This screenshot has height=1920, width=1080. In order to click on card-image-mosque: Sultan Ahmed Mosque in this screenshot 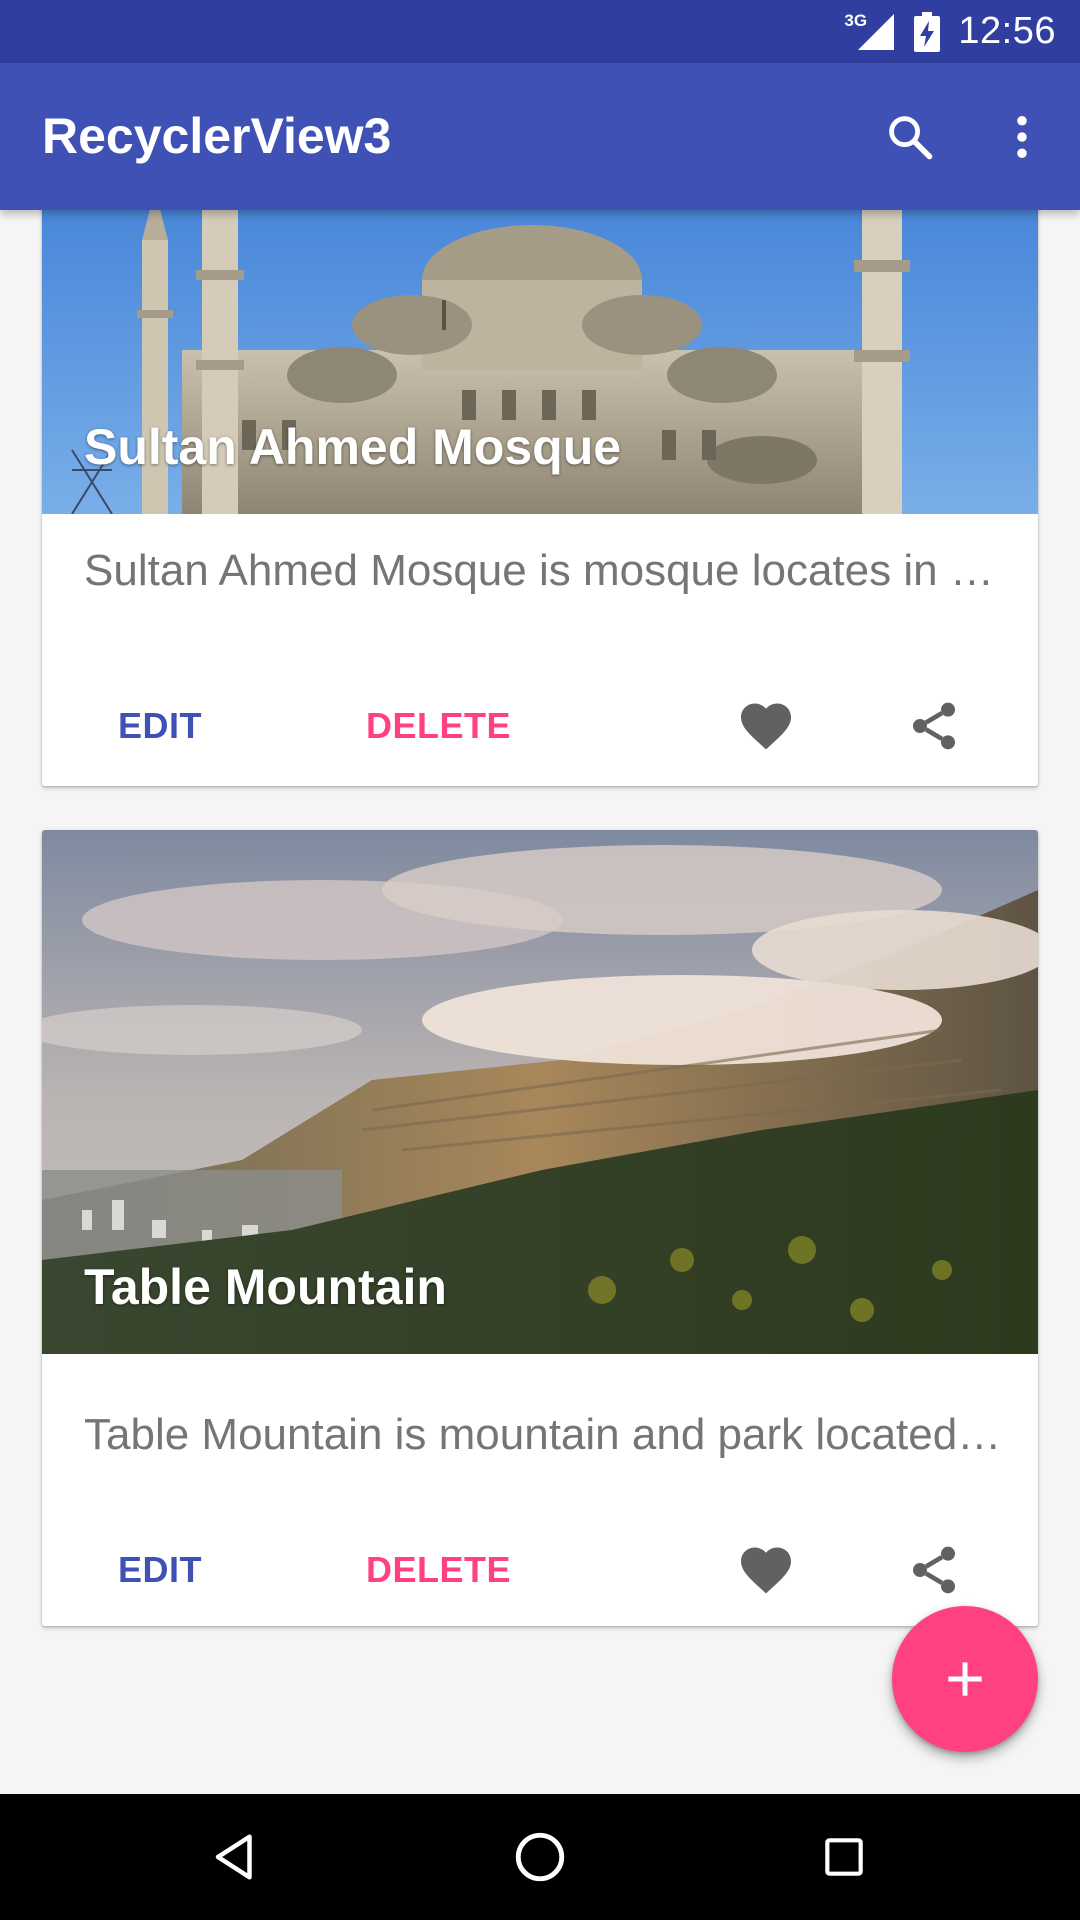, I will do `click(540, 362)`.